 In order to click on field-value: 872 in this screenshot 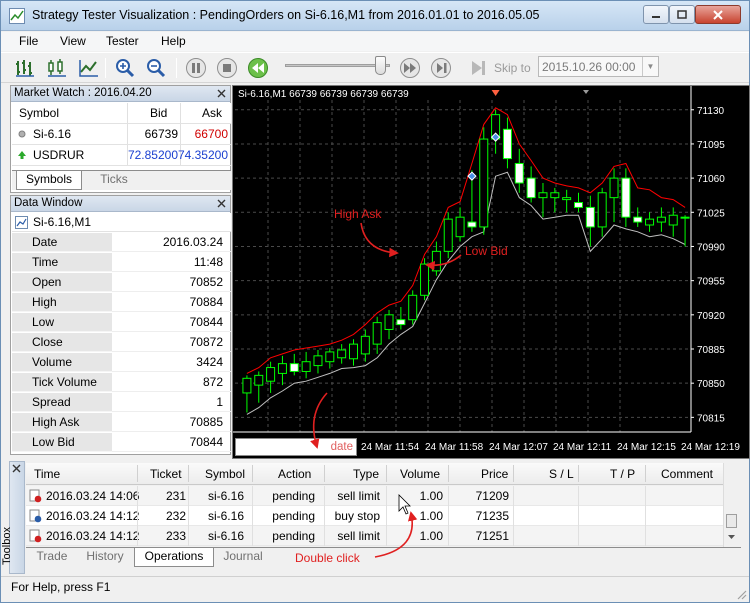, I will do `click(171, 382)`.